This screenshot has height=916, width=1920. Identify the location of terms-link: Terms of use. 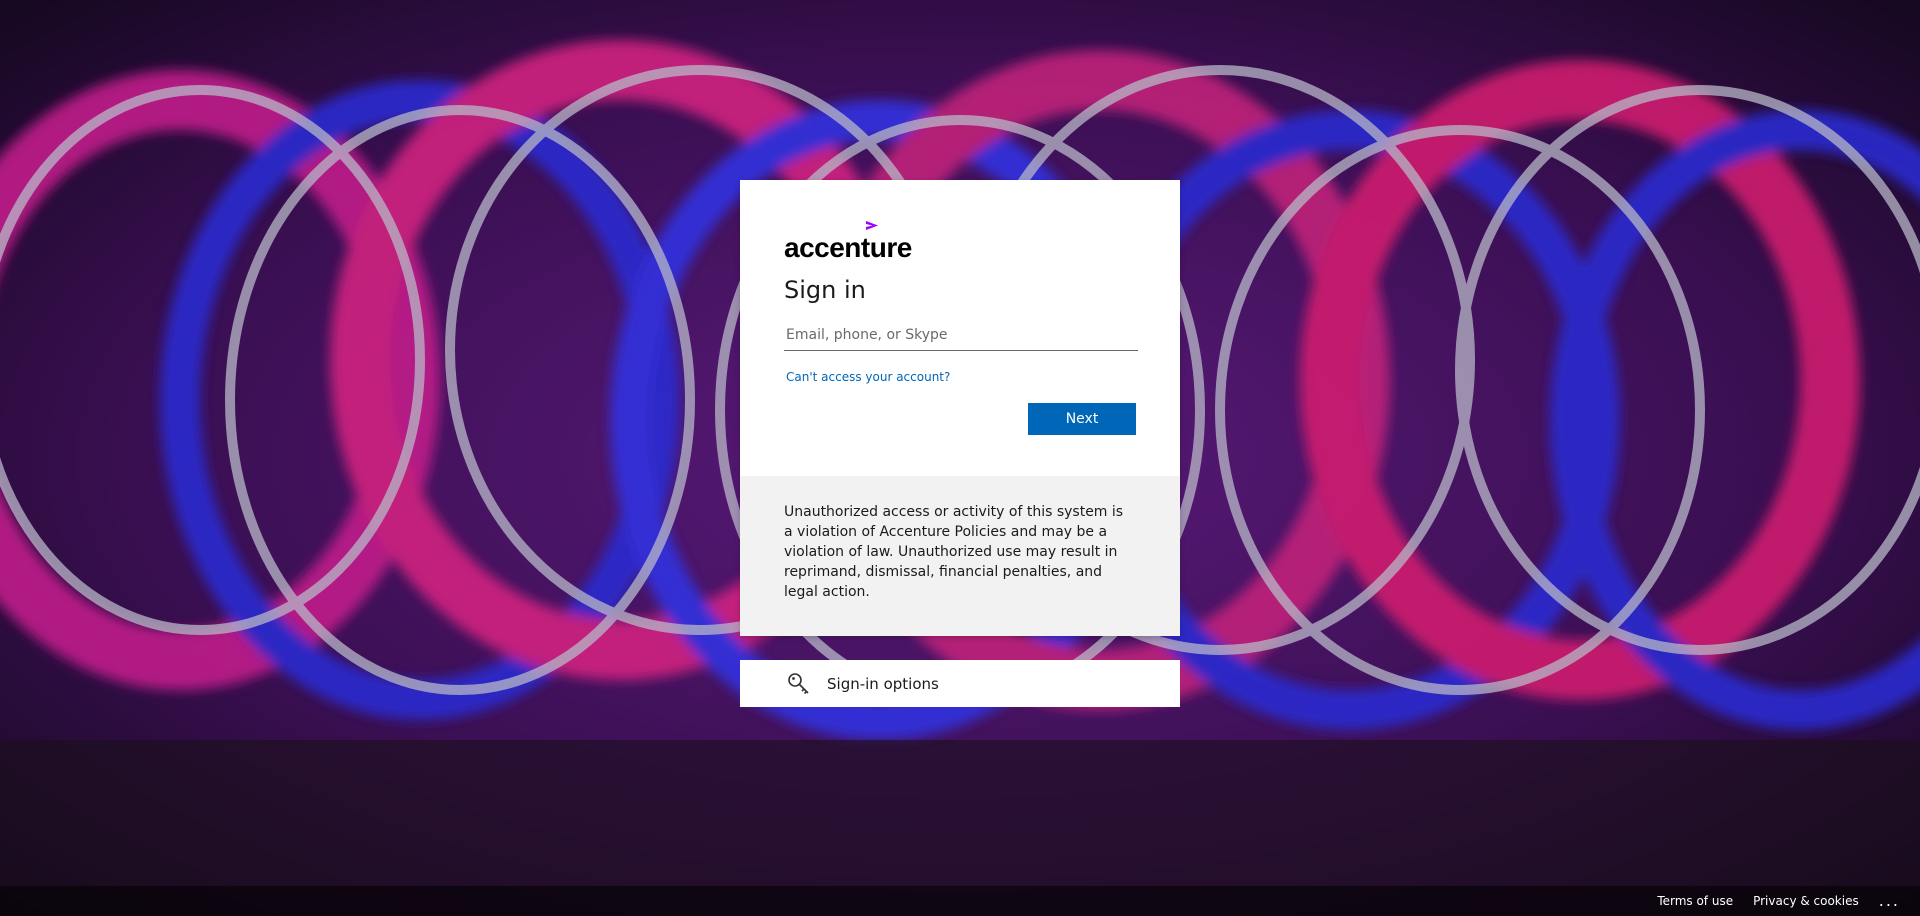
(1695, 901).